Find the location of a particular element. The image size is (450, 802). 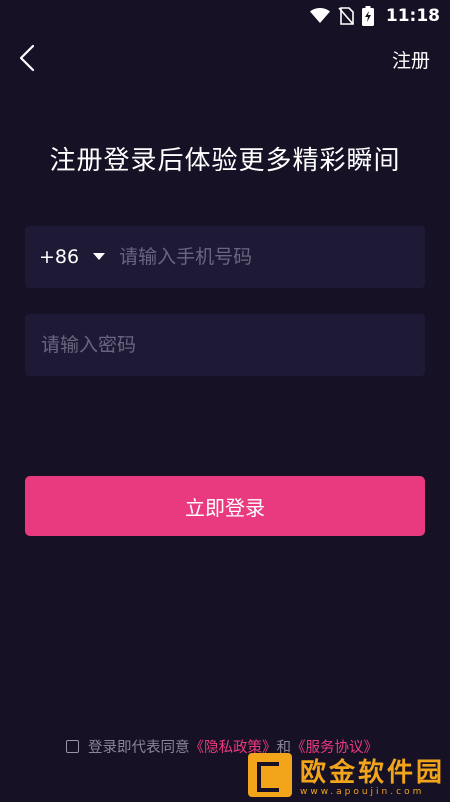

wifi-icon is located at coordinates (319, 16).